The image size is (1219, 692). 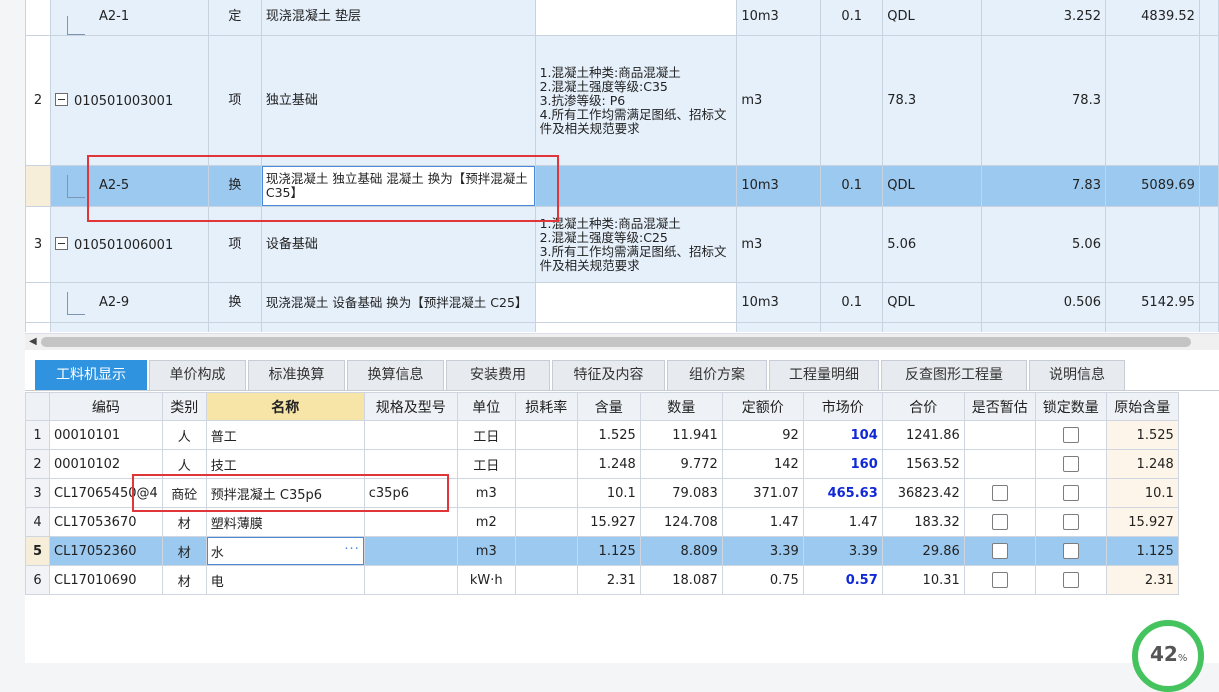 What do you see at coordinates (129, 302) in the screenshot?
I see `code-cell: A2-9` at bounding box center [129, 302].